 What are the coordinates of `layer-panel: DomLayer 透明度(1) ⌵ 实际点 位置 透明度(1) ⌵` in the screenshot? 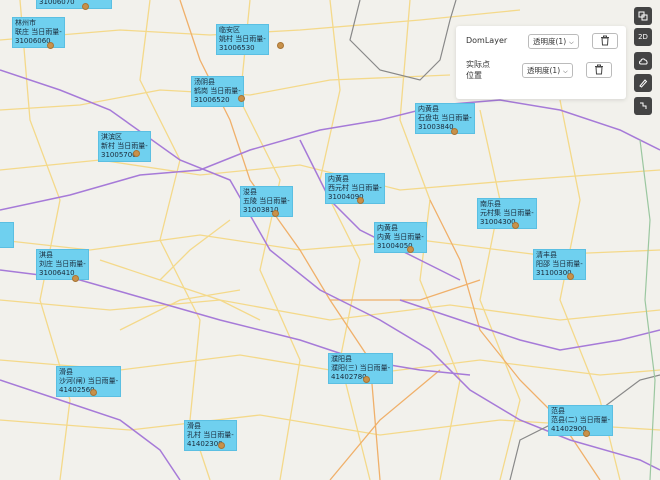 It's located at (541, 62).